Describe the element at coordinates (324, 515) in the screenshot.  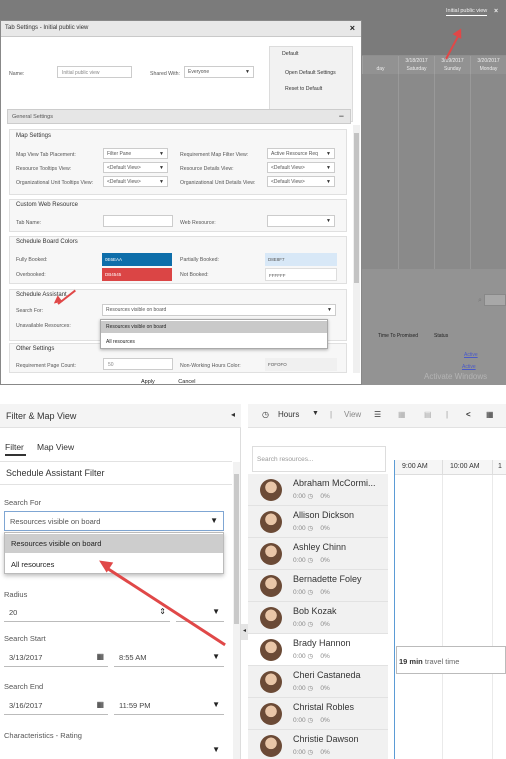
I see `resource-name: Allison Dickson` at that location.